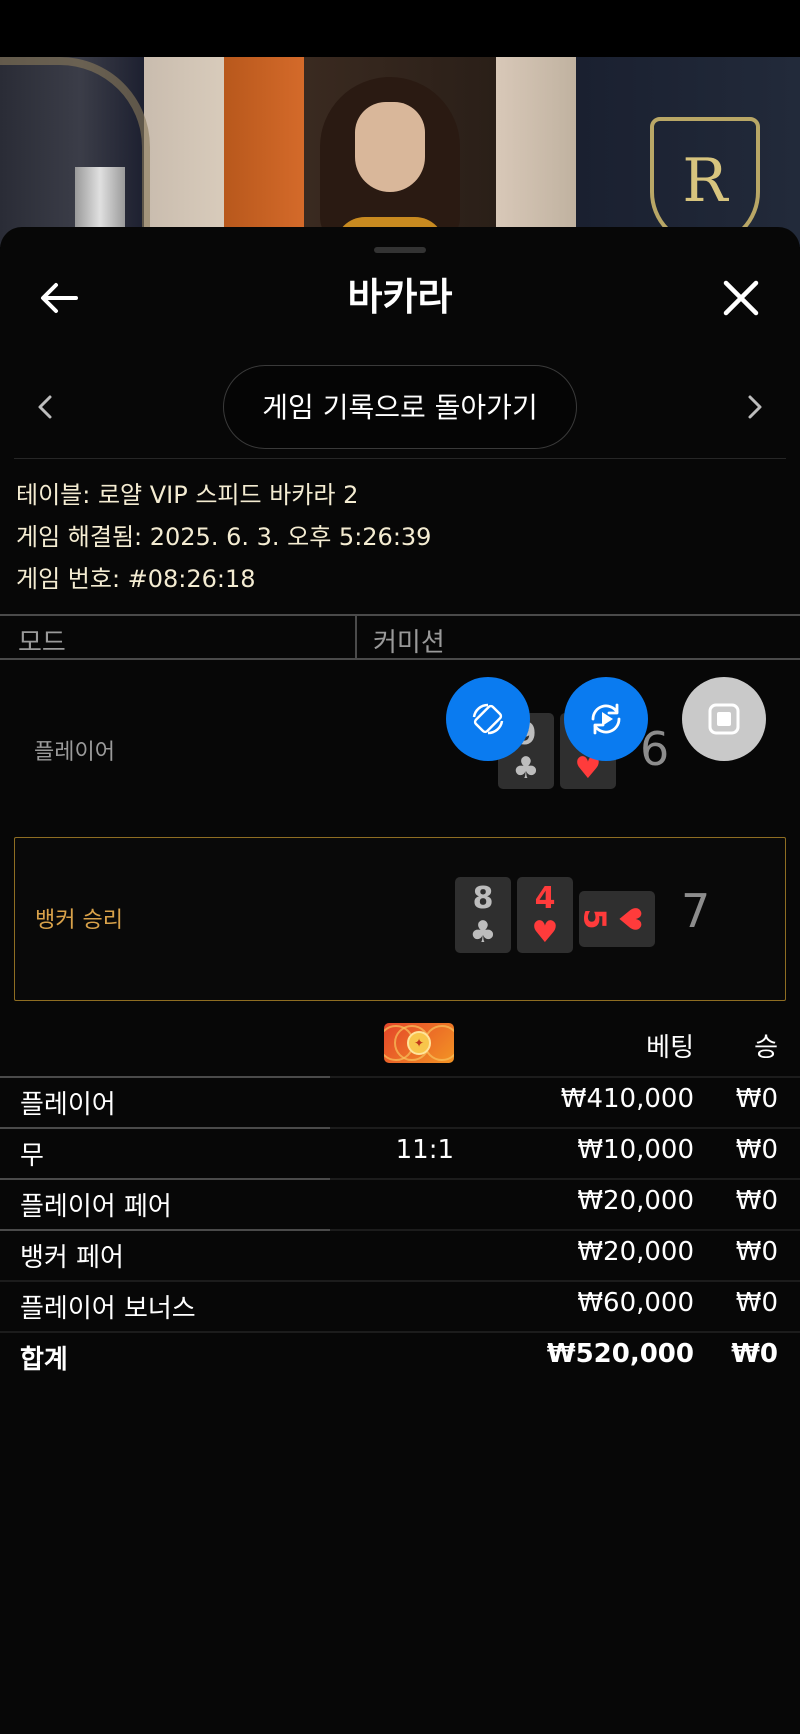  I want to click on replay-icon, so click(606, 719).